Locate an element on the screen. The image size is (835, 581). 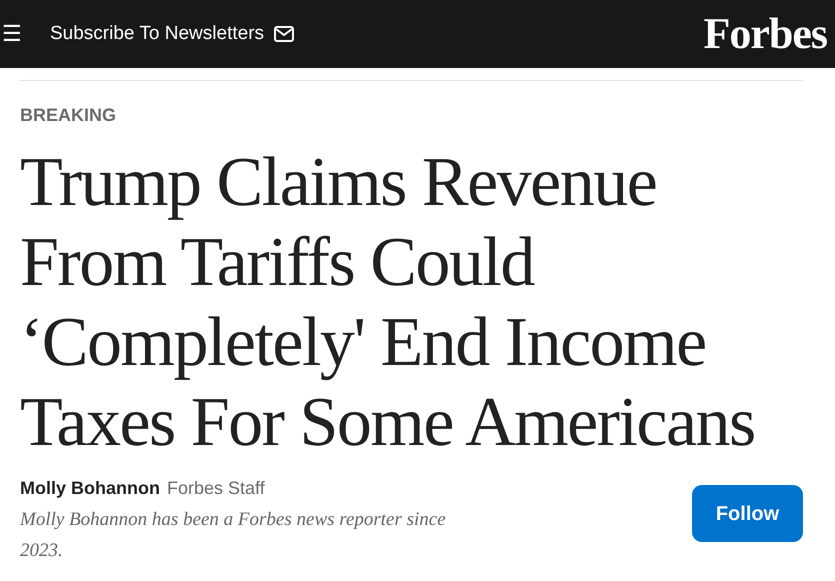
menu-icon: ☰ is located at coordinates (12, 34).